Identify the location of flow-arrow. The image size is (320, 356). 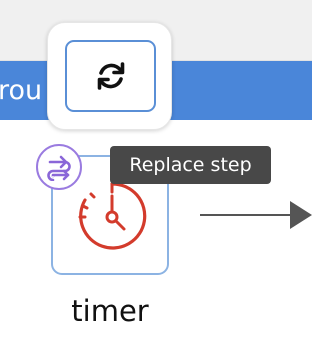
(256, 215).